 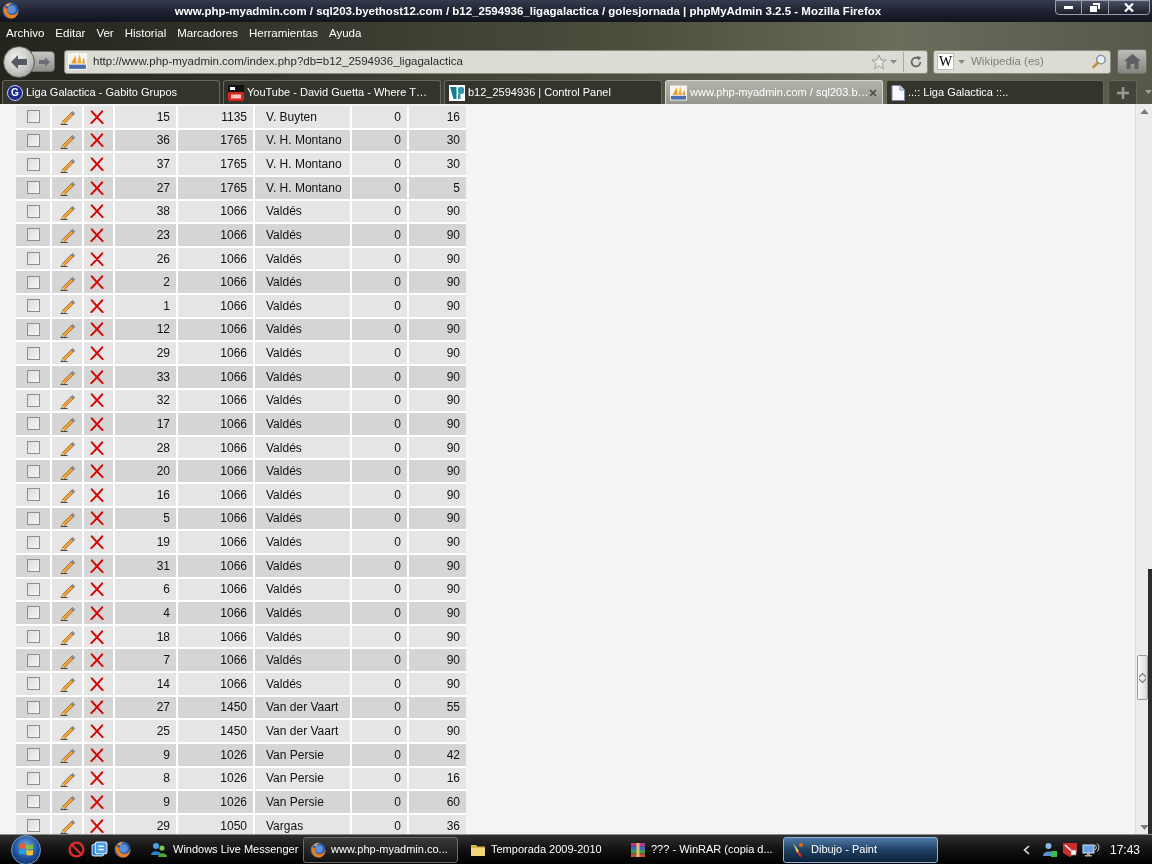 I want to click on scroll-up-icon, so click(x=1144, y=111).